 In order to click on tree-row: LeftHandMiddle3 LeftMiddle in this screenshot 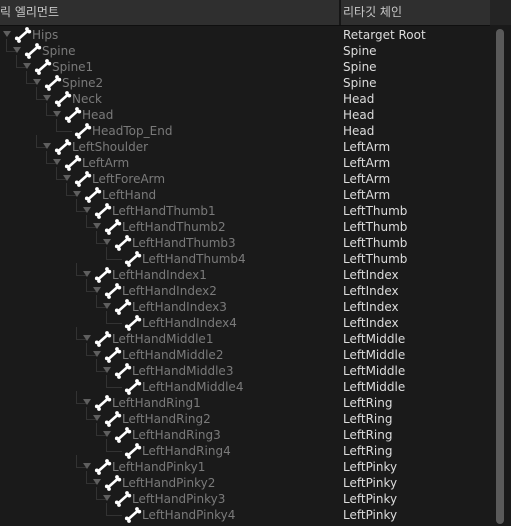, I will do `click(246, 369)`.